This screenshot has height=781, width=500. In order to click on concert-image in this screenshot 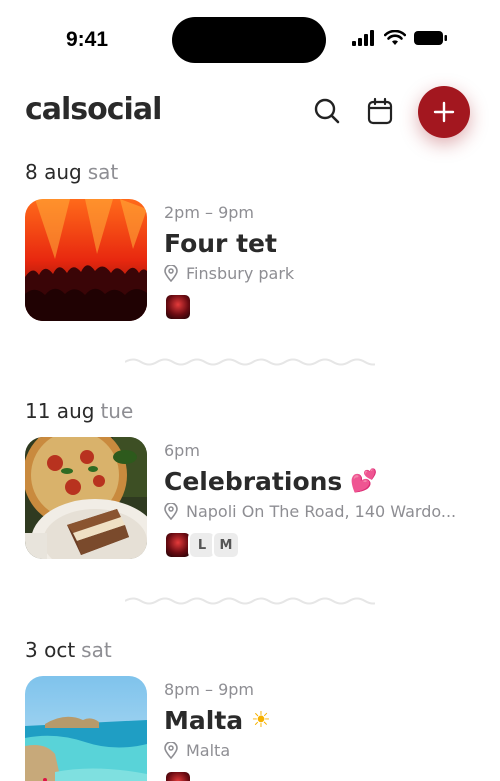, I will do `click(86, 260)`.